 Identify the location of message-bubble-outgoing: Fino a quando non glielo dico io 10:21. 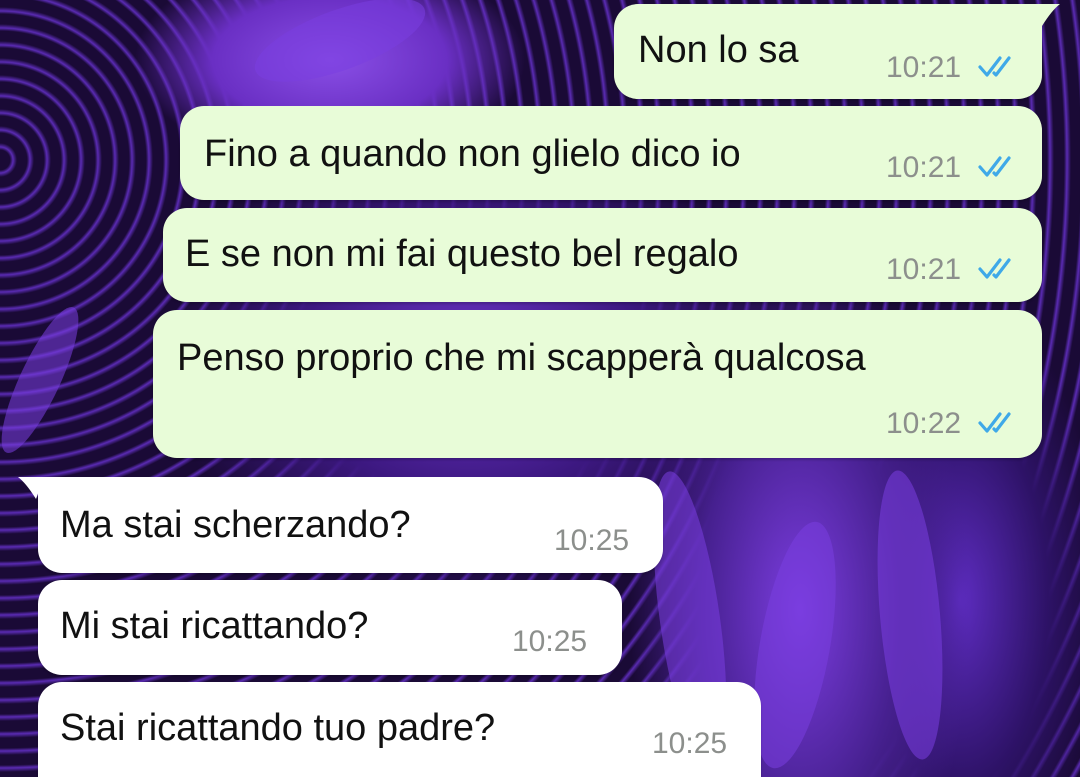
(611, 153).